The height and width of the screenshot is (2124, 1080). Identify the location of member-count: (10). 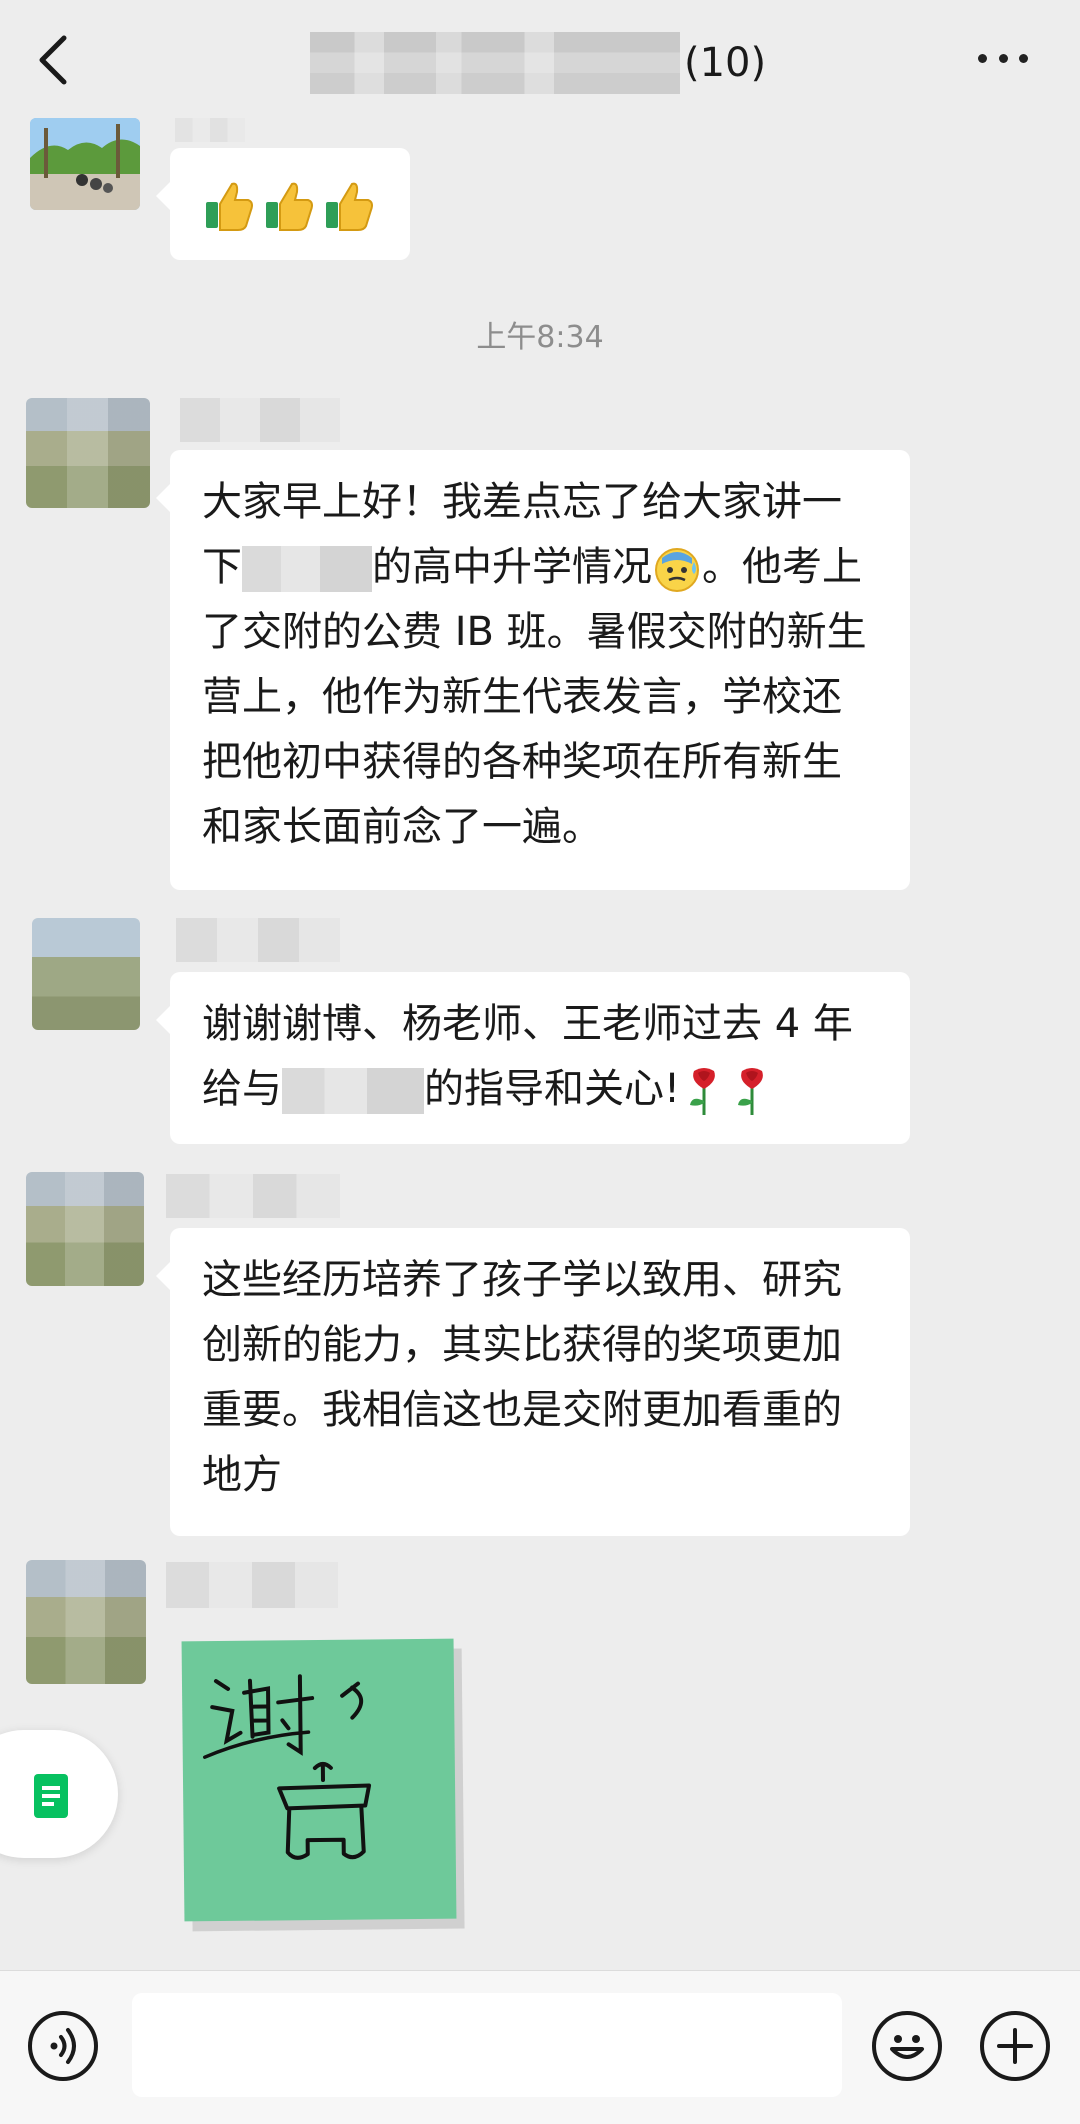
(725, 63).